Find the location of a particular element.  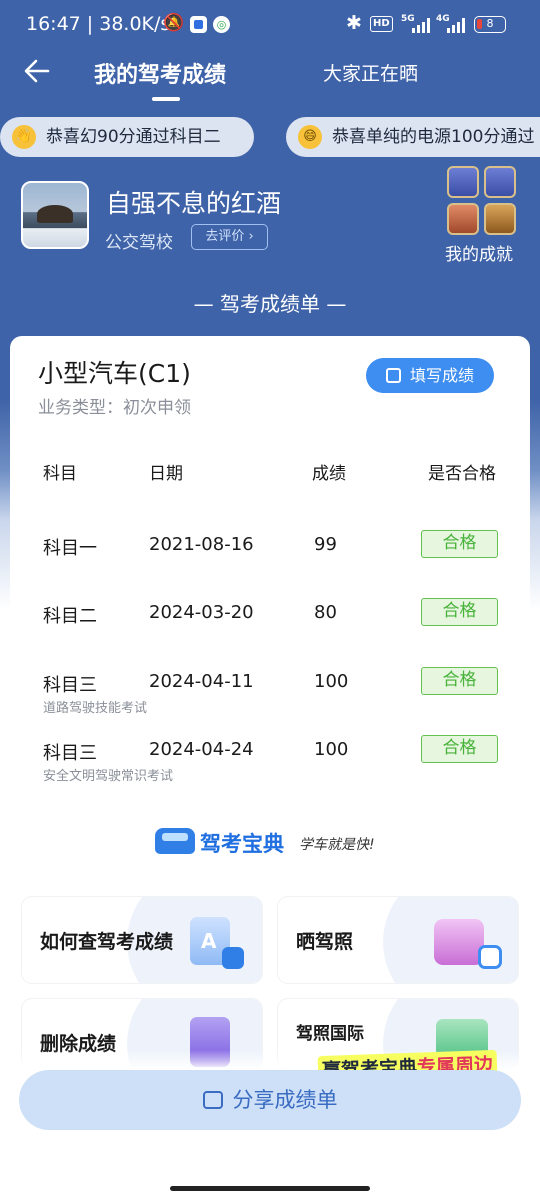

business-type: 业务类型：初次申领 is located at coordinates (114, 408).